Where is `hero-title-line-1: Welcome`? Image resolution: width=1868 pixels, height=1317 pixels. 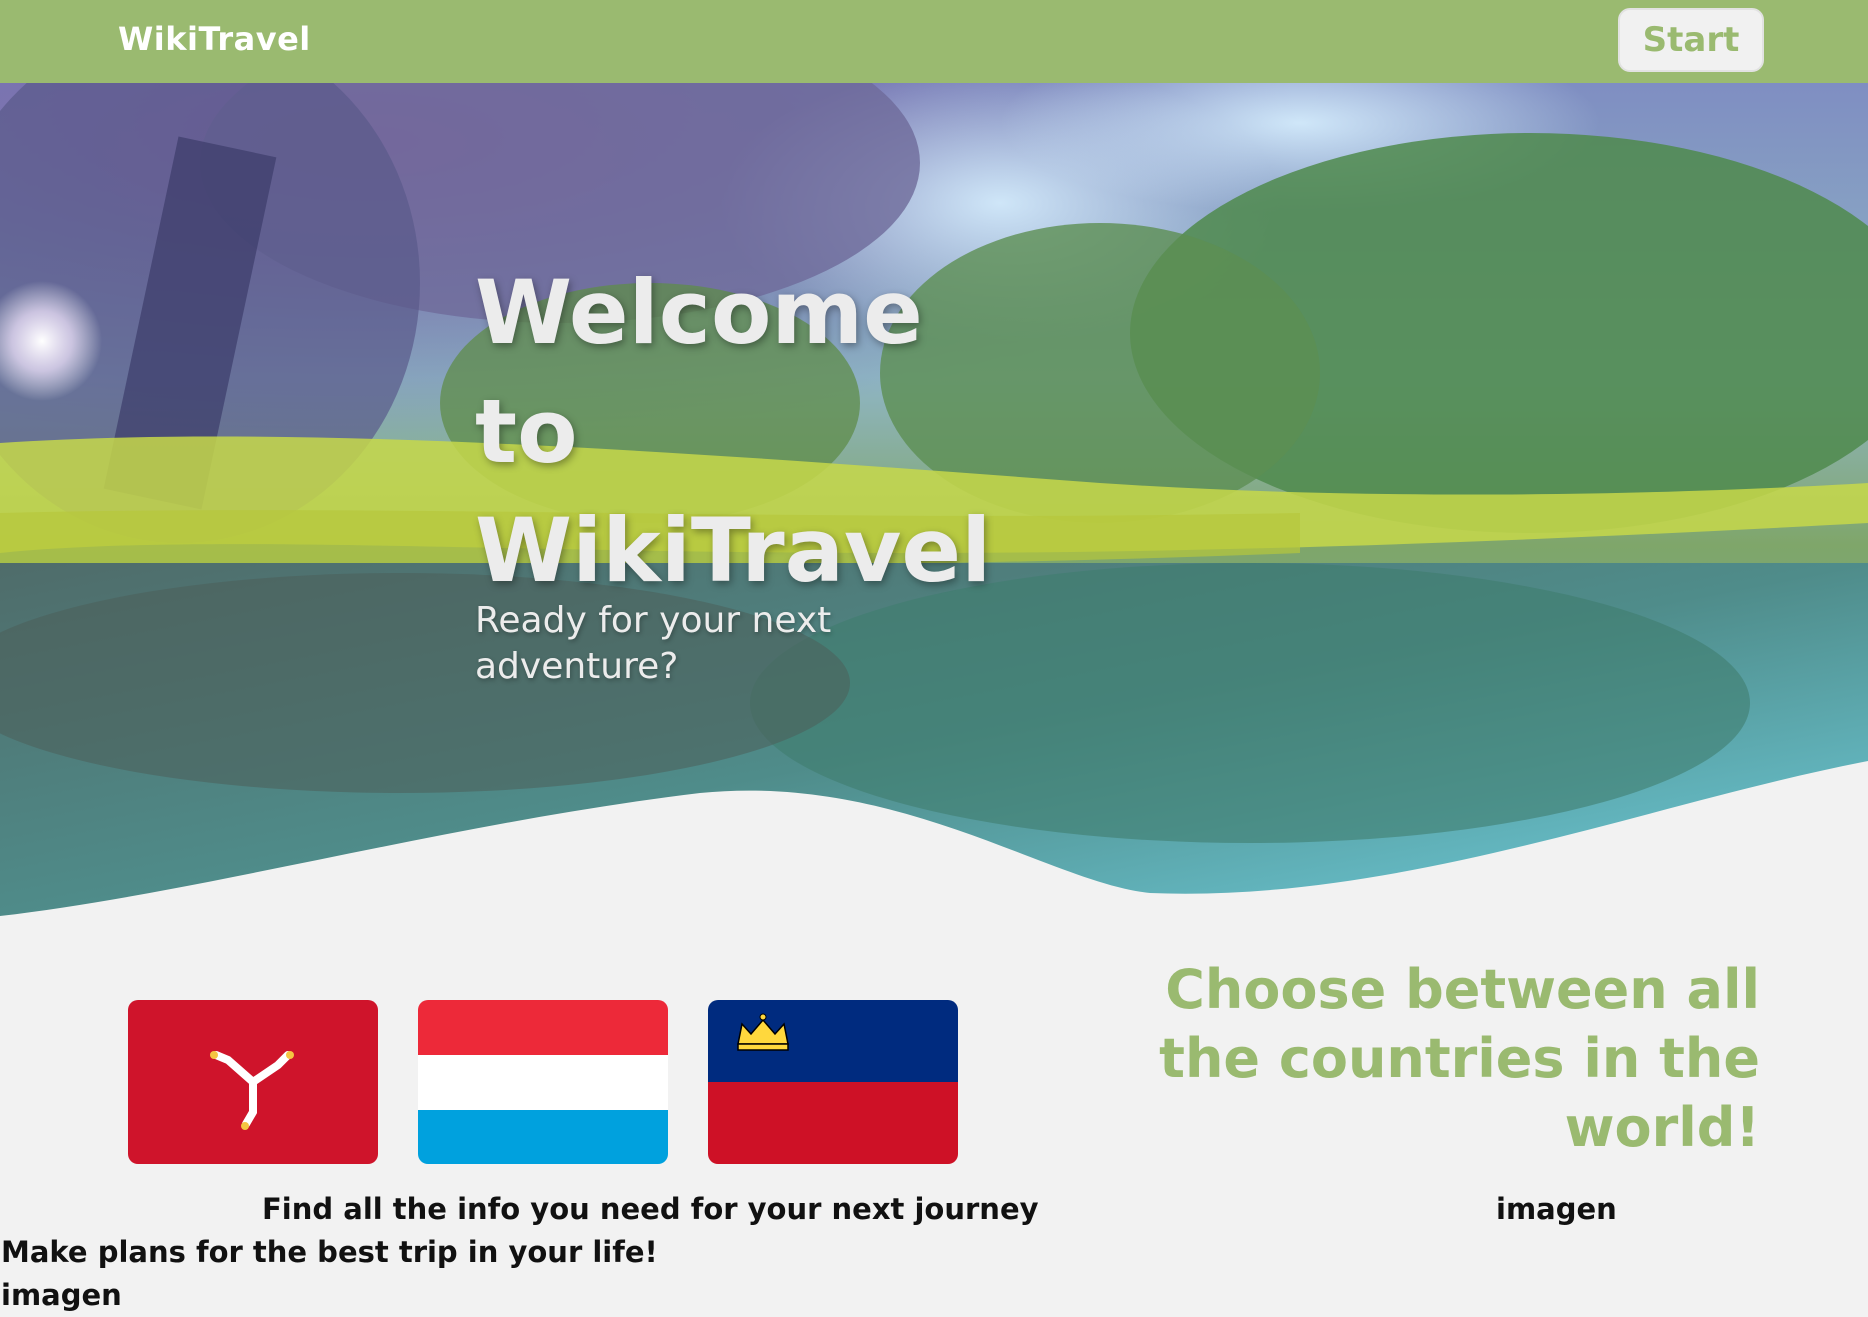 hero-title-line-1: Welcome is located at coordinates (699, 312).